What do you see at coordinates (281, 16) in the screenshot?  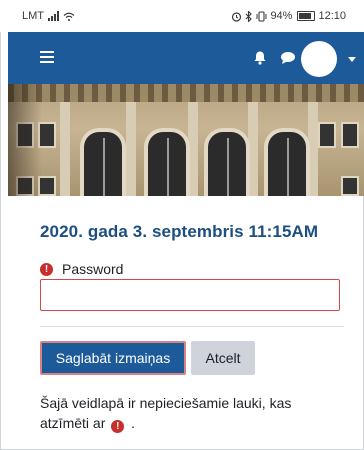 I see `battery-percent: 94%` at bounding box center [281, 16].